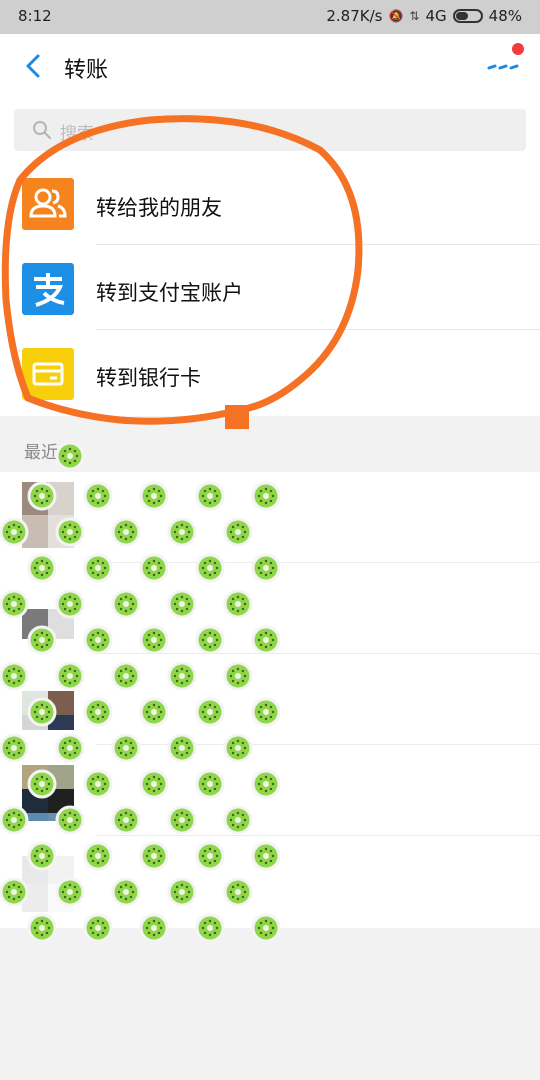 This screenshot has height=1080, width=540. What do you see at coordinates (35, 16) in the screenshot?
I see `status-time: 8:12` at bounding box center [35, 16].